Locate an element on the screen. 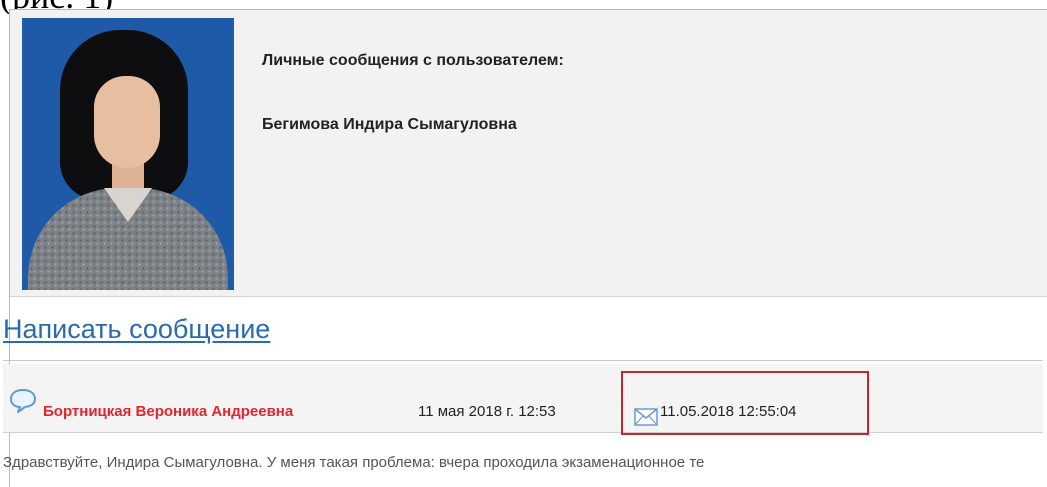 The width and height of the screenshot is (1047, 487). speech-bubble-icon is located at coordinates (23, 401).